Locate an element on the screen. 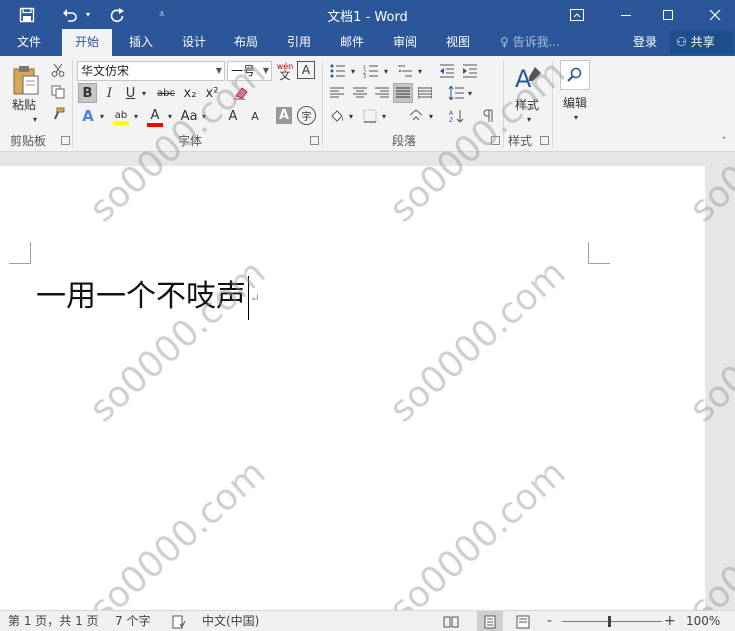 Image resolution: width=735 pixels, height=631 pixels. tab-references: 引用 is located at coordinates (299, 42).